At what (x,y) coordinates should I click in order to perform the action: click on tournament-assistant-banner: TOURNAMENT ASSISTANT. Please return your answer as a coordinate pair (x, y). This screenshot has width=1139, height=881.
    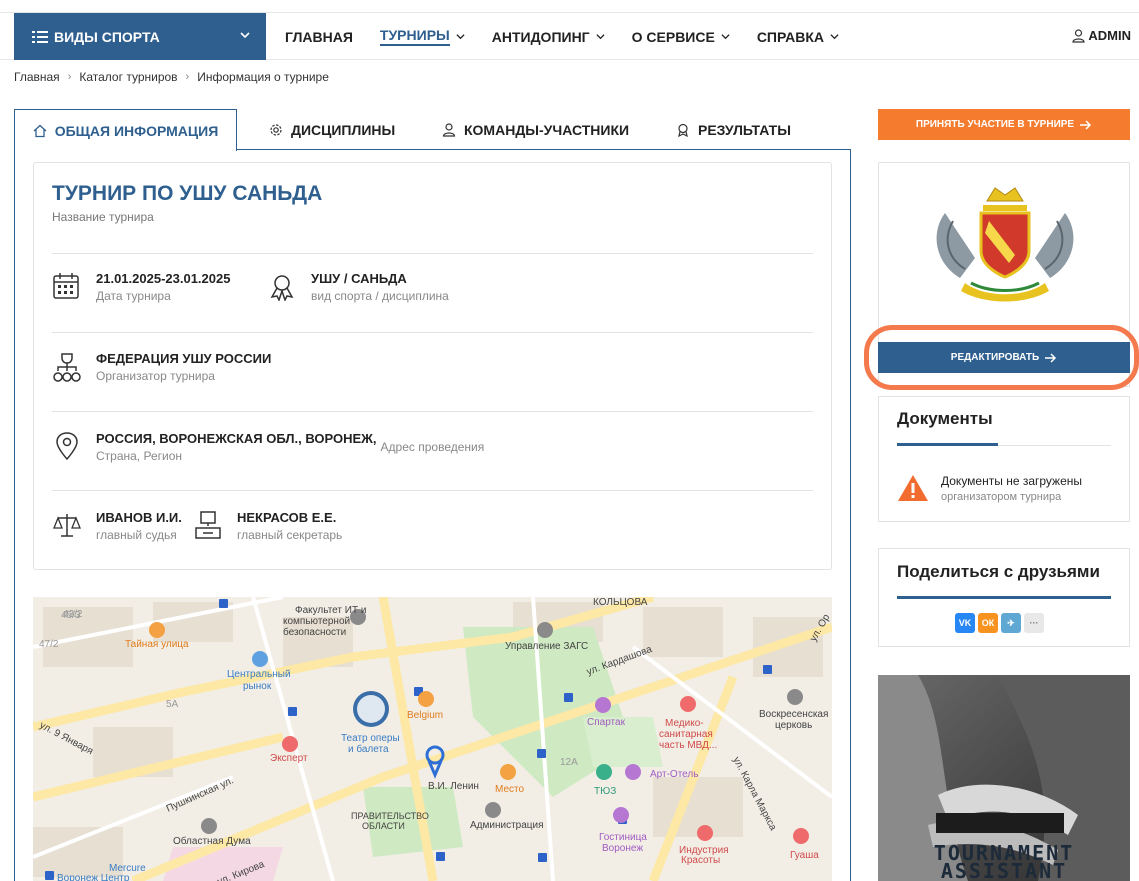
    Looking at the image, I should click on (1004, 778).